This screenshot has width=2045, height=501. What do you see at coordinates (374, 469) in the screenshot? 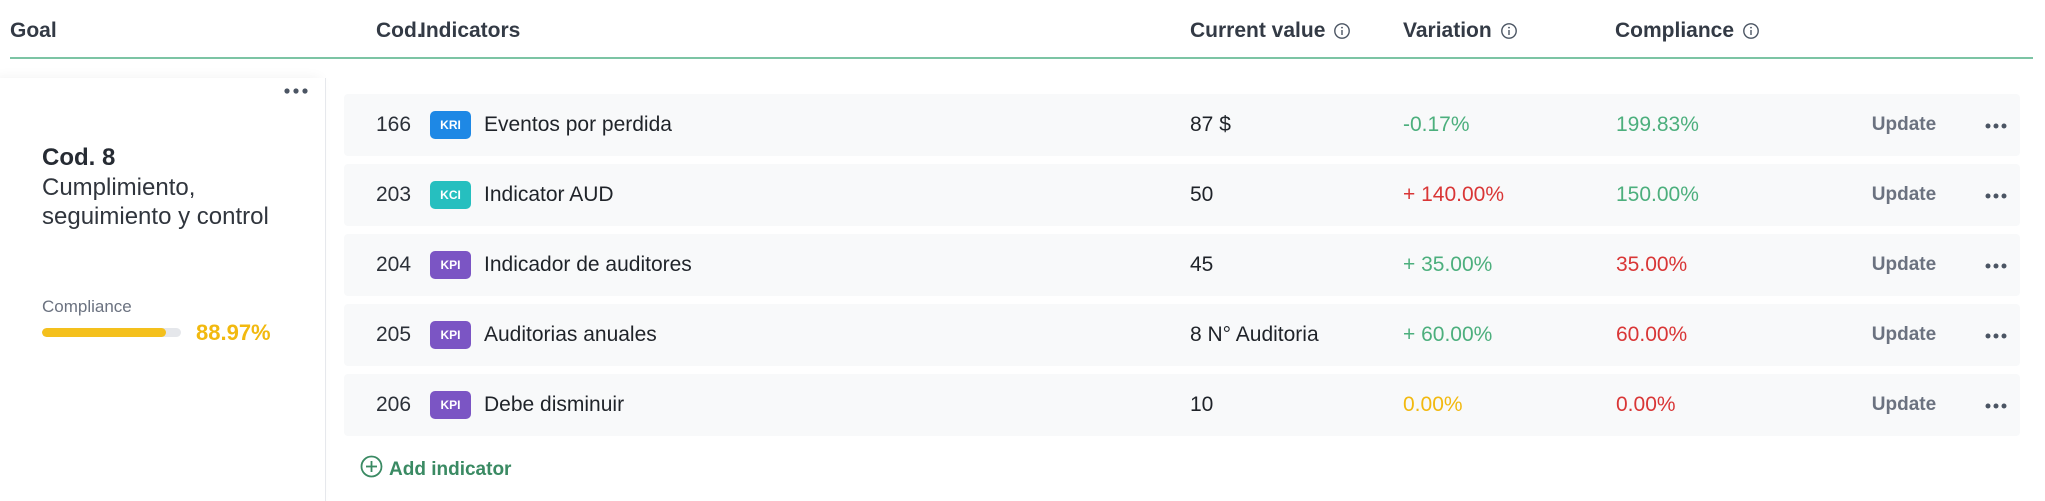
I see `plus-circle-icon` at bounding box center [374, 469].